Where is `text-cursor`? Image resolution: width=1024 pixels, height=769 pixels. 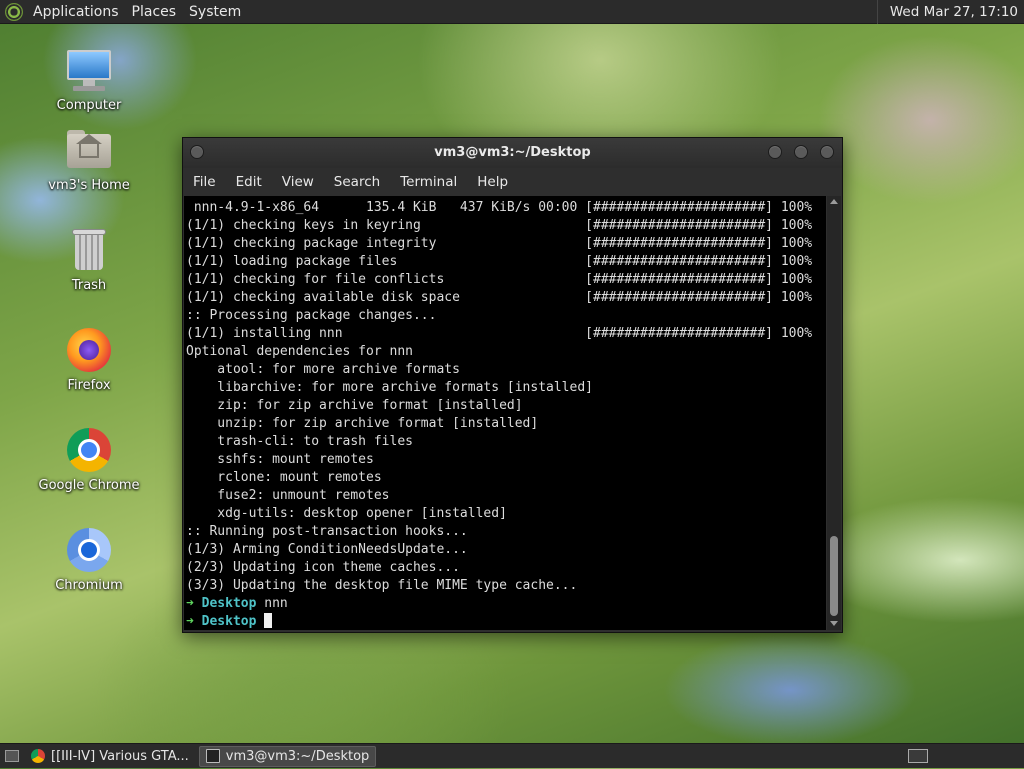 text-cursor is located at coordinates (268, 620).